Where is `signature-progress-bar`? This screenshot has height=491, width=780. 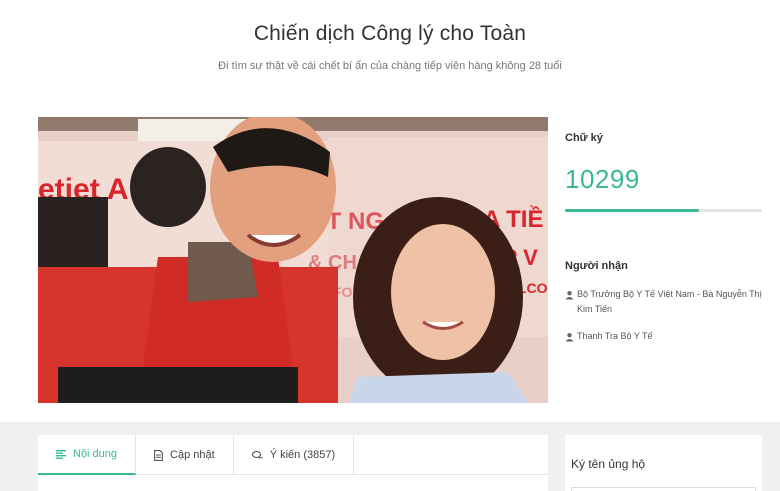 signature-progress-bar is located at coordinates (663, 210).